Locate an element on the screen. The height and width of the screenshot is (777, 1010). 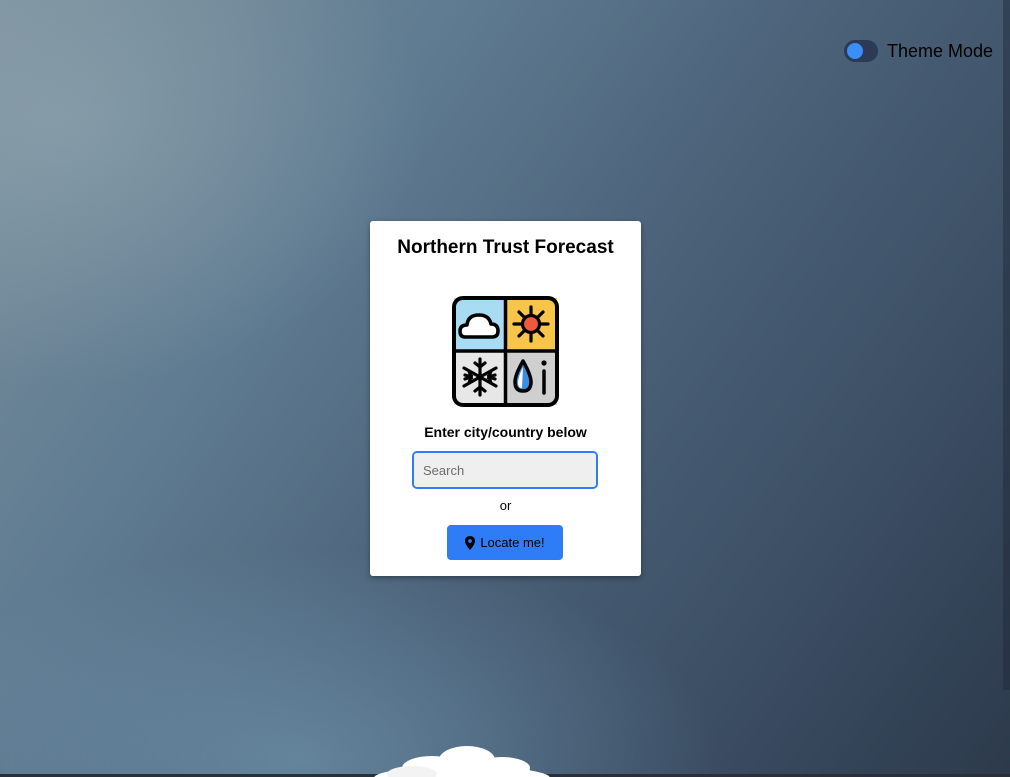
search-input is located at coordinates (505, 470).